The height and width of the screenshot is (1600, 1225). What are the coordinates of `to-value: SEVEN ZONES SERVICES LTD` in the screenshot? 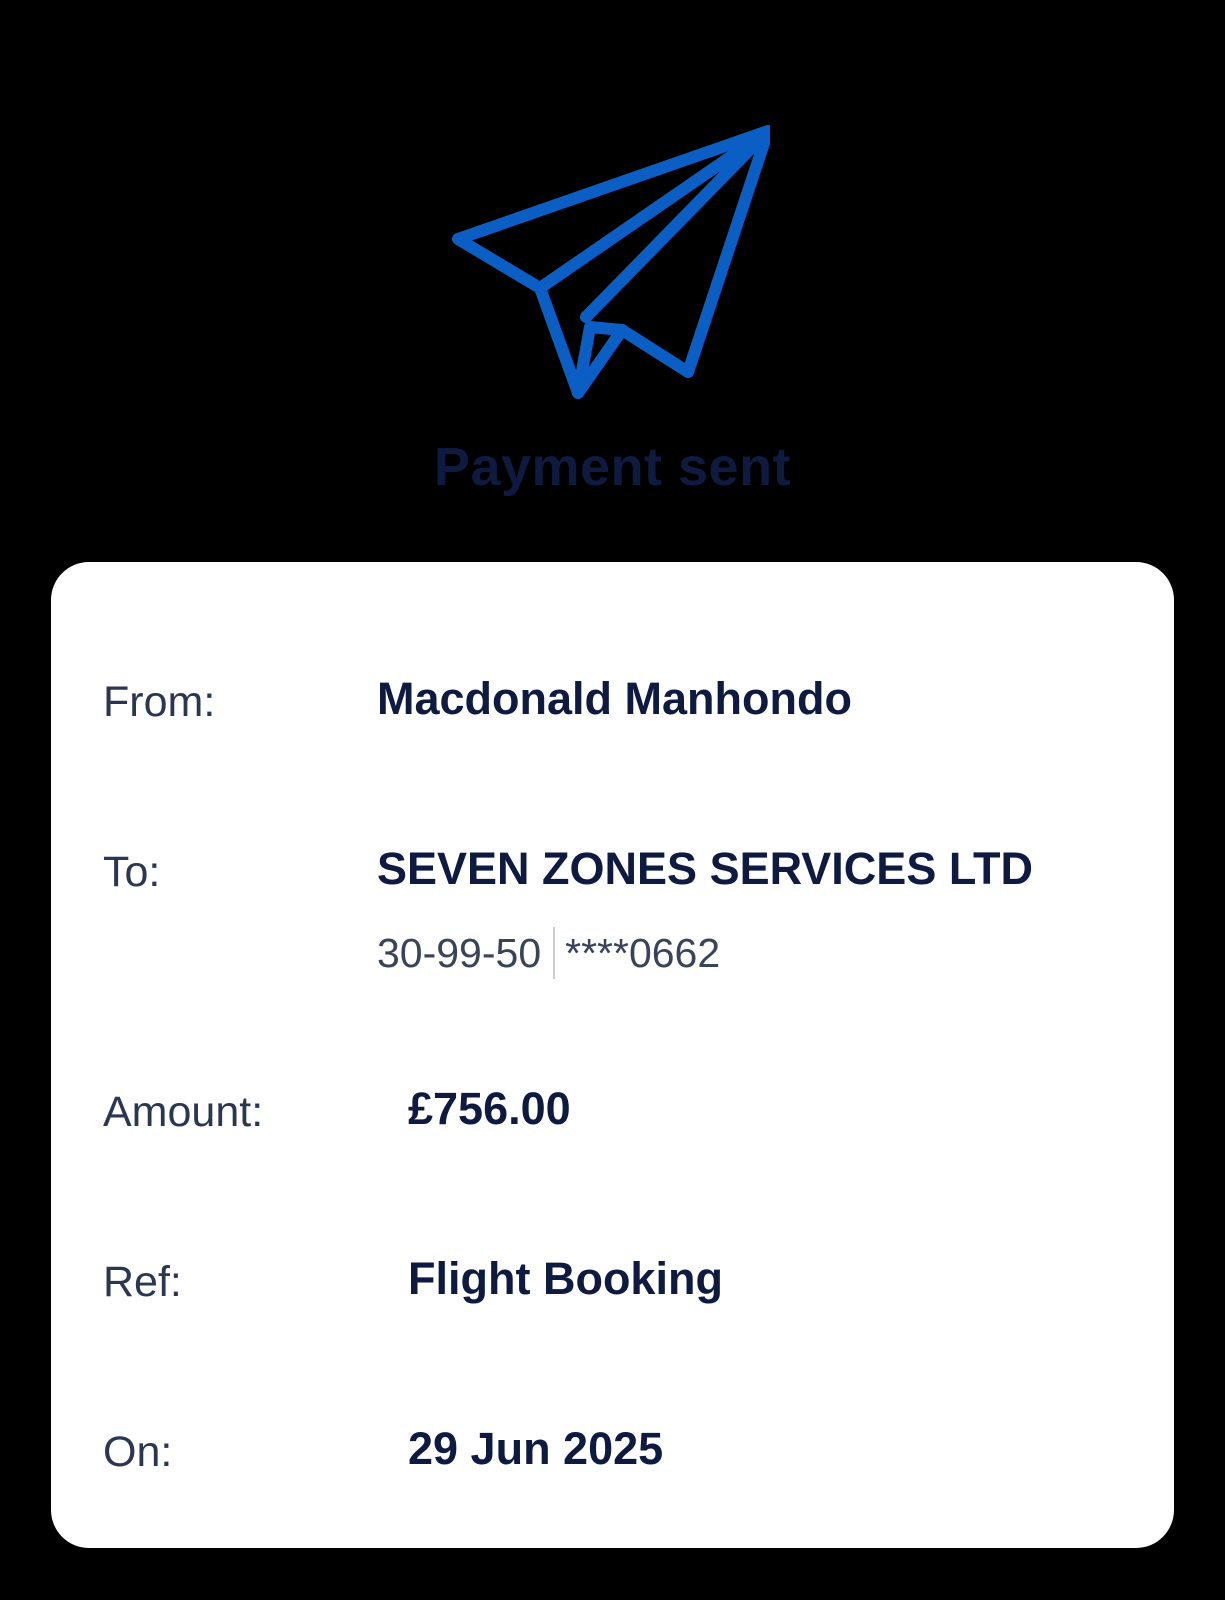 It's located at (705, 868).